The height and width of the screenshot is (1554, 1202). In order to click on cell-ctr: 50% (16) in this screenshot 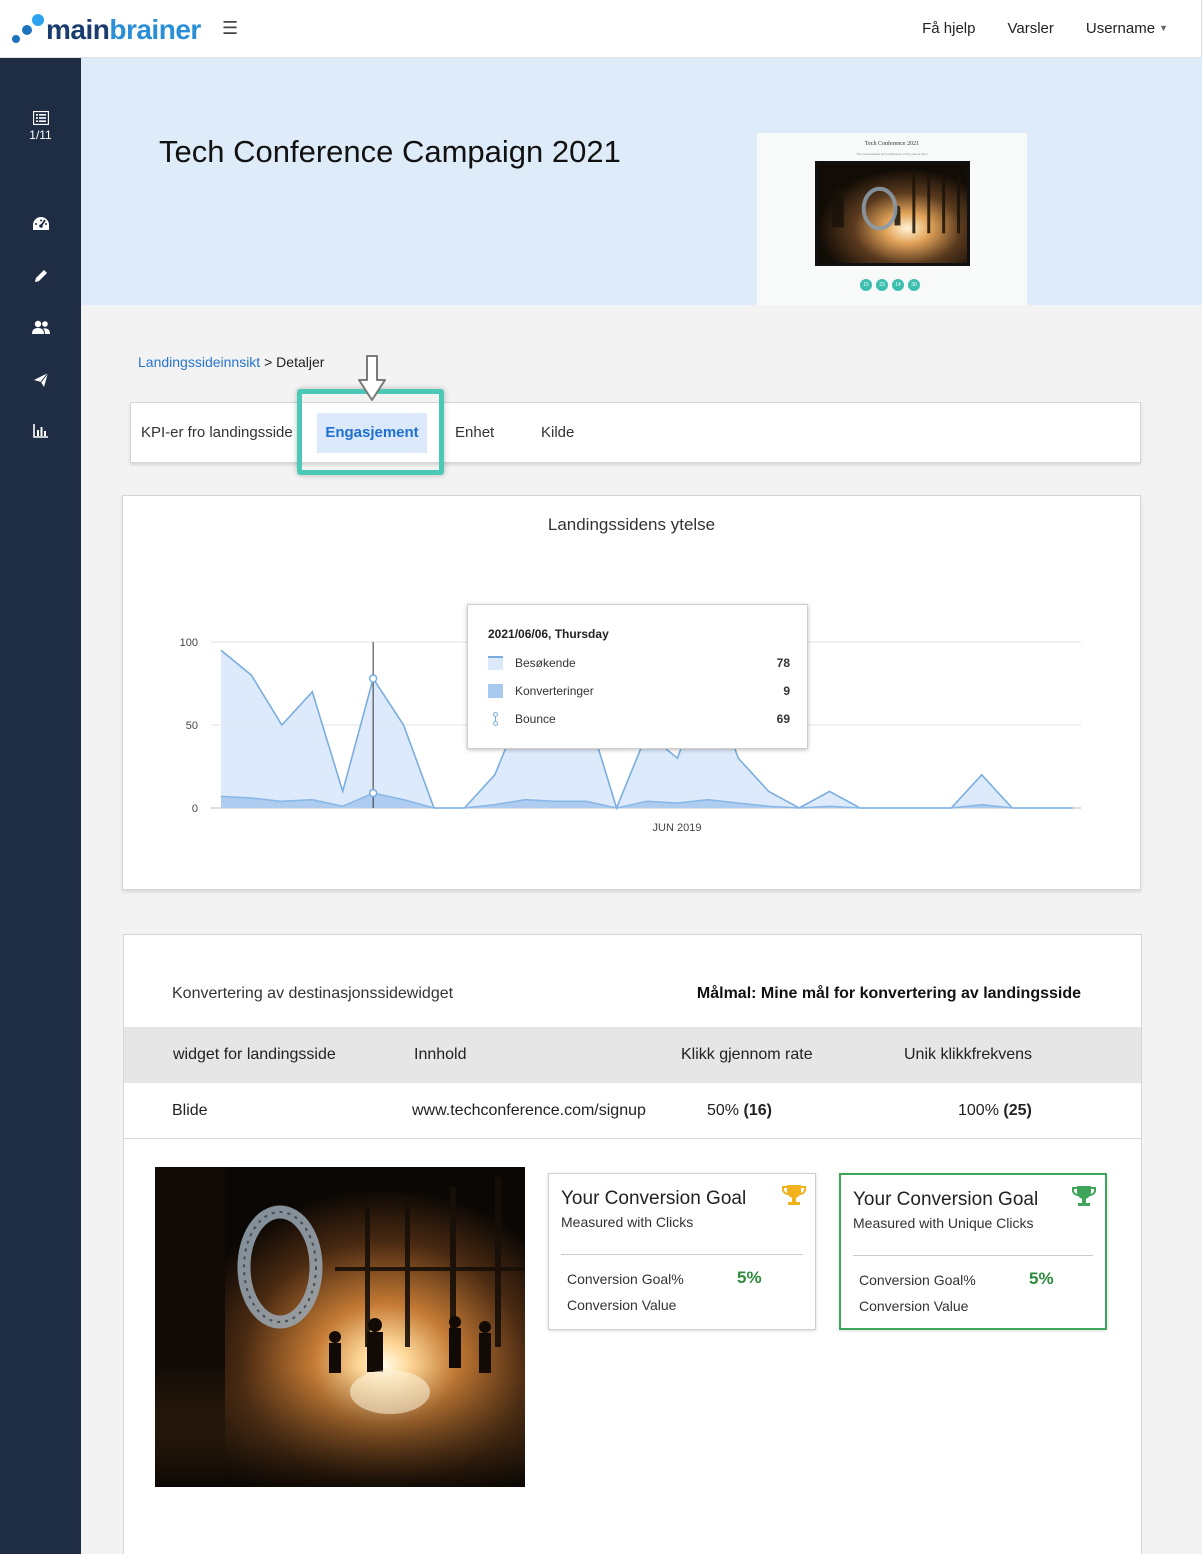, I will do `click(739, 1111)`.